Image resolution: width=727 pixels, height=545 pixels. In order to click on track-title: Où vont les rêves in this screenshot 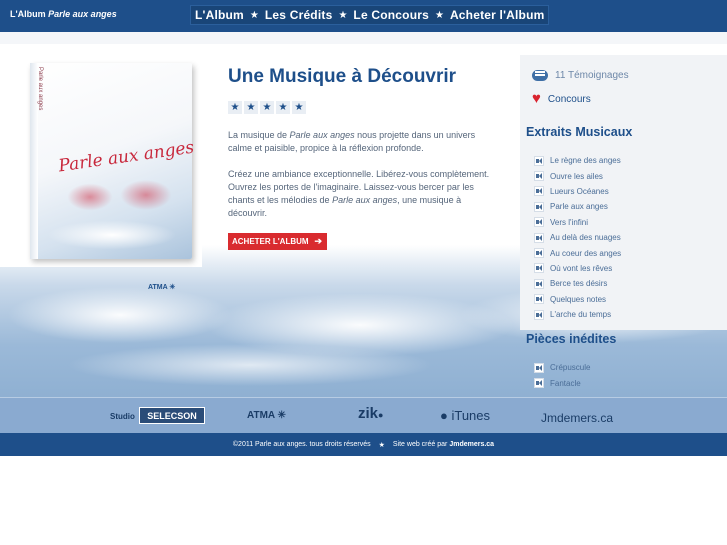, I will do `click(581, 268)`.